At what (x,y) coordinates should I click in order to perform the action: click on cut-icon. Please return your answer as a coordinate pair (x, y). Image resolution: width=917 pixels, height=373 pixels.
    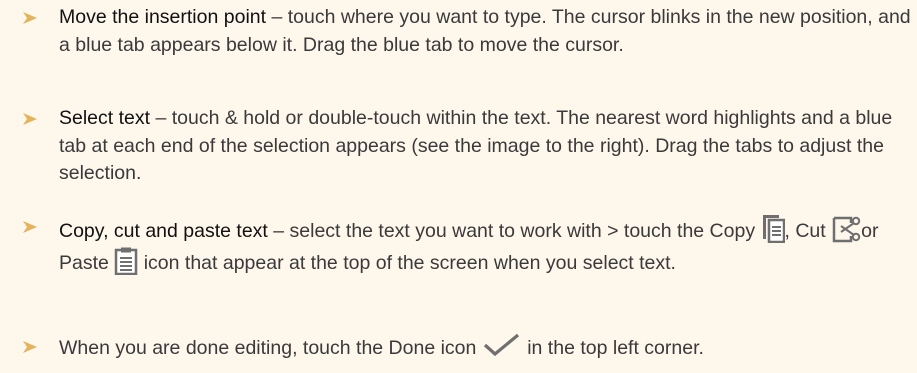
    Looking at the image, I should click on (846, 229).